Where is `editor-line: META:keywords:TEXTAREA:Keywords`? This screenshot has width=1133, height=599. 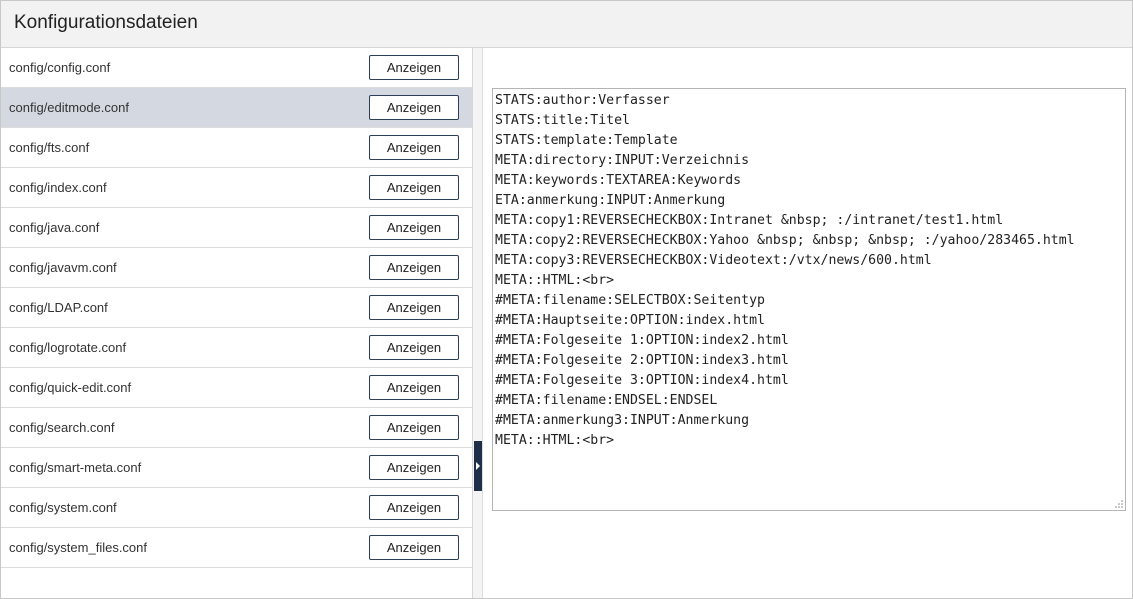 editor-line: META:keywords:TEXTAREA:Keywords is located at coordinates (618, 180).